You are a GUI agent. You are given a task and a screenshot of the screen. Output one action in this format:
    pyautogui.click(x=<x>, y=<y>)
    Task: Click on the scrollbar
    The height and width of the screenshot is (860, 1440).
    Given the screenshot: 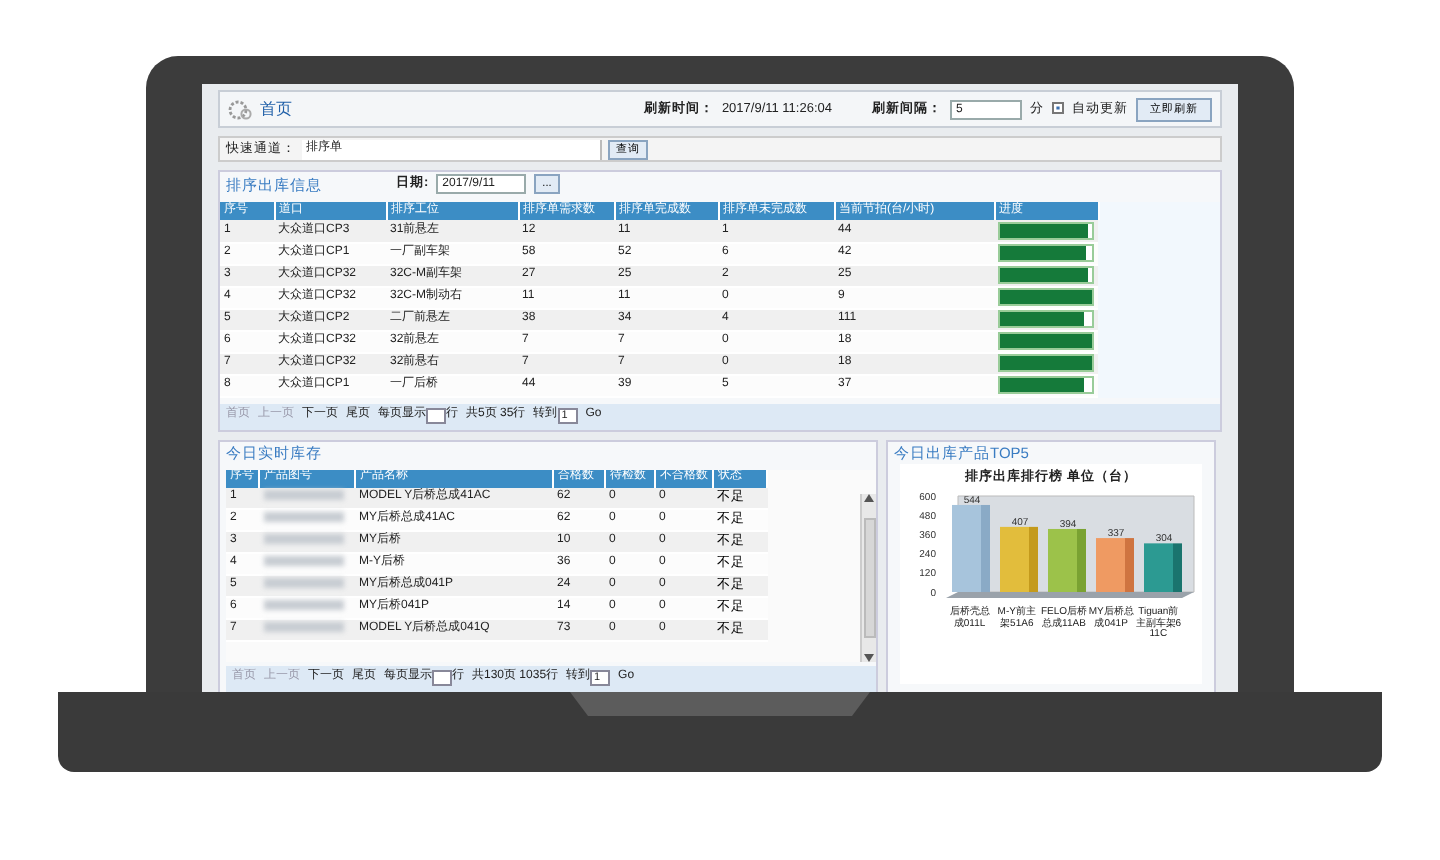 What is the action you would take?
    pyautogui.click(x=868, y=577)
    